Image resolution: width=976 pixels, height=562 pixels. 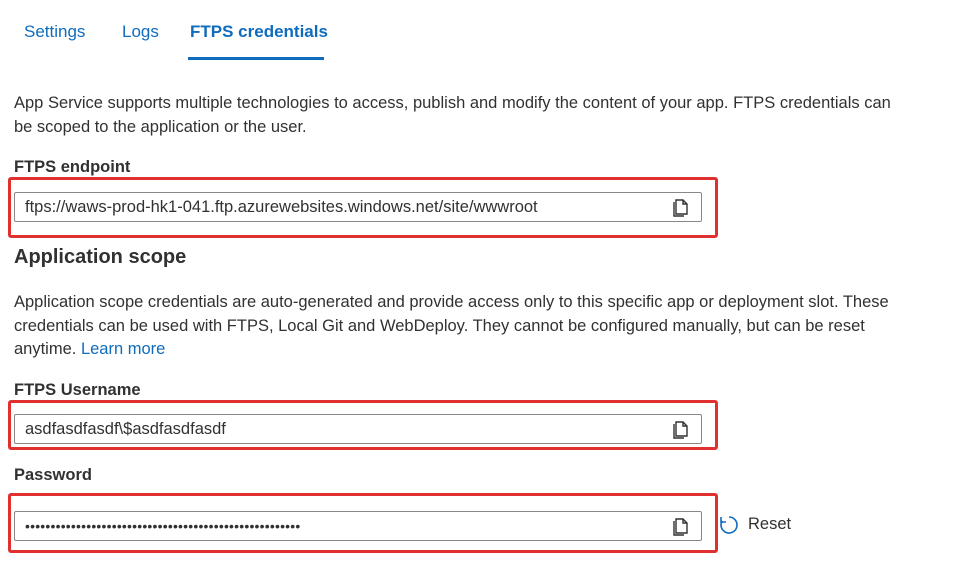 I want to click on copy-username-button, so click(x=682, y=429).